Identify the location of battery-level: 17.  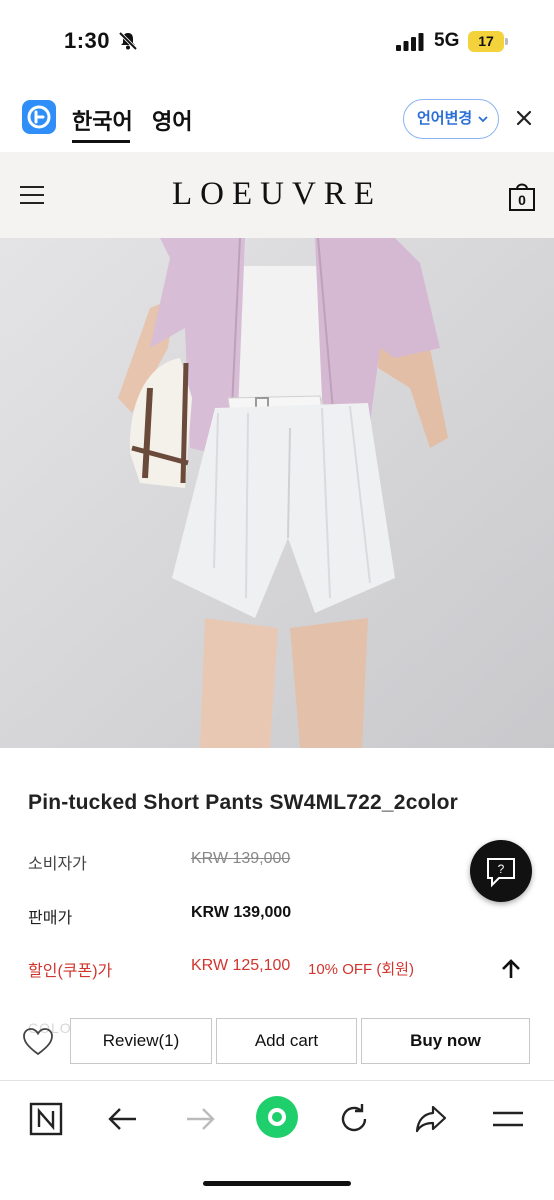
(486, 41).